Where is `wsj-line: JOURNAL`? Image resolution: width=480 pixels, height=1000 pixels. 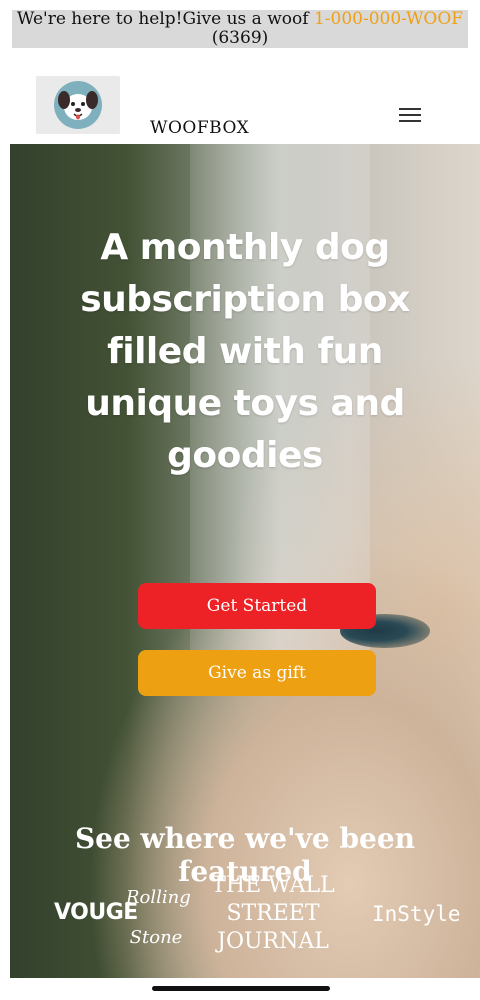
wsj-line: JOURNAL is located at coordinates (273, 941).